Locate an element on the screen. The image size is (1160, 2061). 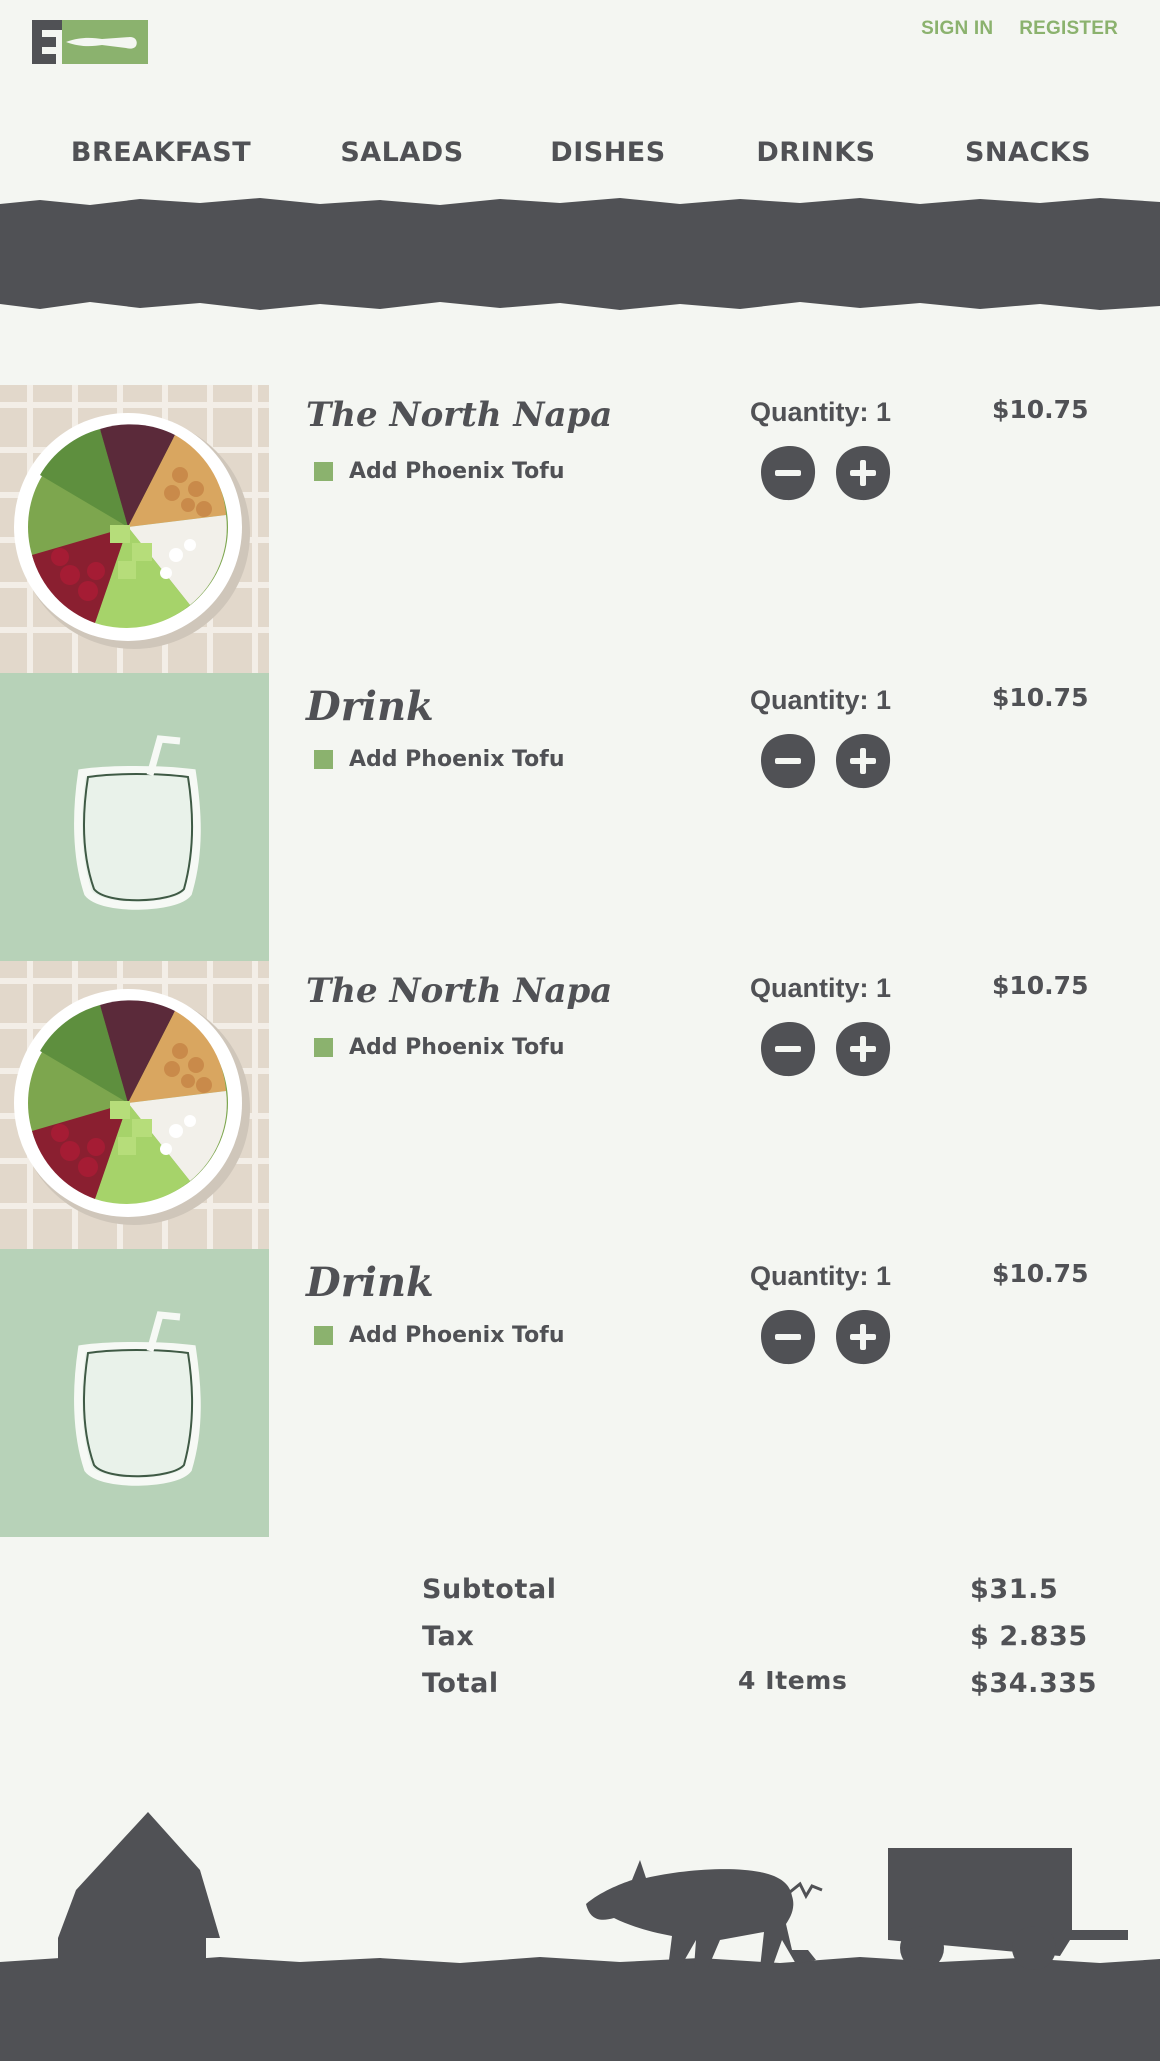
nav-snacks: SNACKS is located at coordinates (1028, 152).